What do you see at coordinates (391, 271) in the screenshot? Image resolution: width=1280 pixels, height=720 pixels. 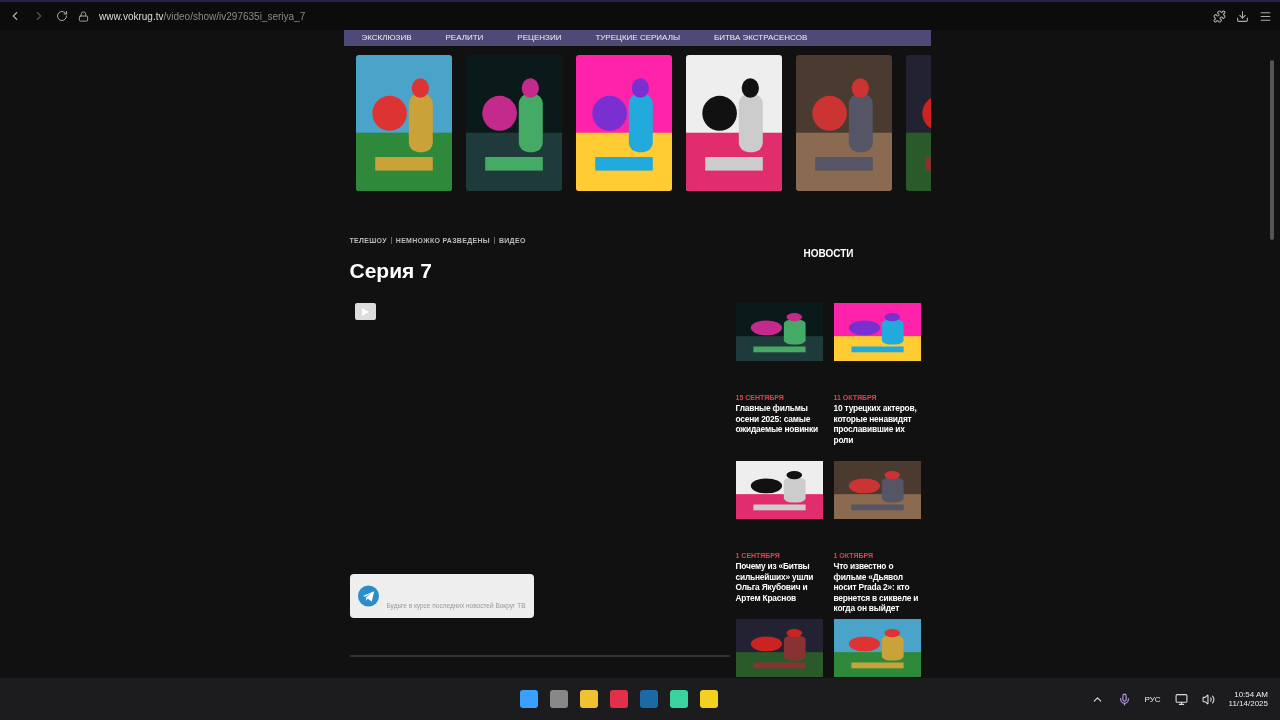 I see `page-title: Серия 7` at bounding box center [391, 271].